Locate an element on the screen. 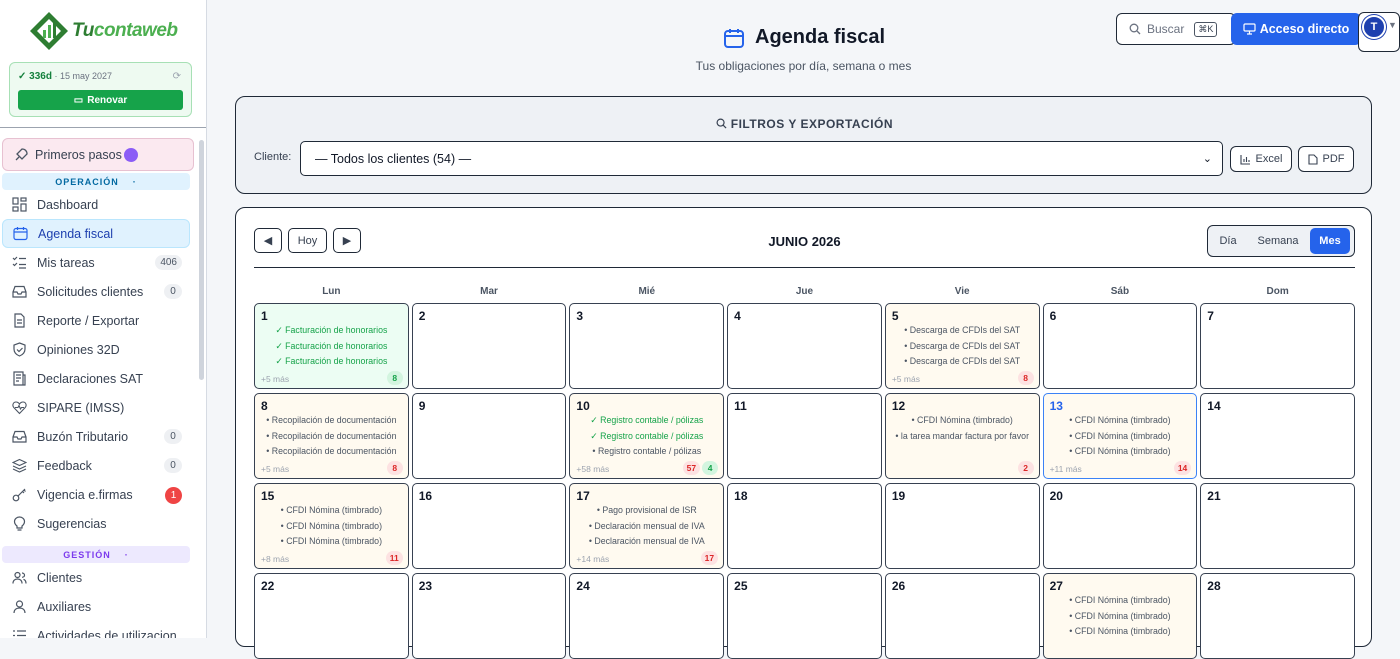 Image resolution: width=1400 pixels, height=659 pixels. sidebar-item-vigencia-efirmas: Vigencia e.firmas 1 is located at coordinates (96, 494).